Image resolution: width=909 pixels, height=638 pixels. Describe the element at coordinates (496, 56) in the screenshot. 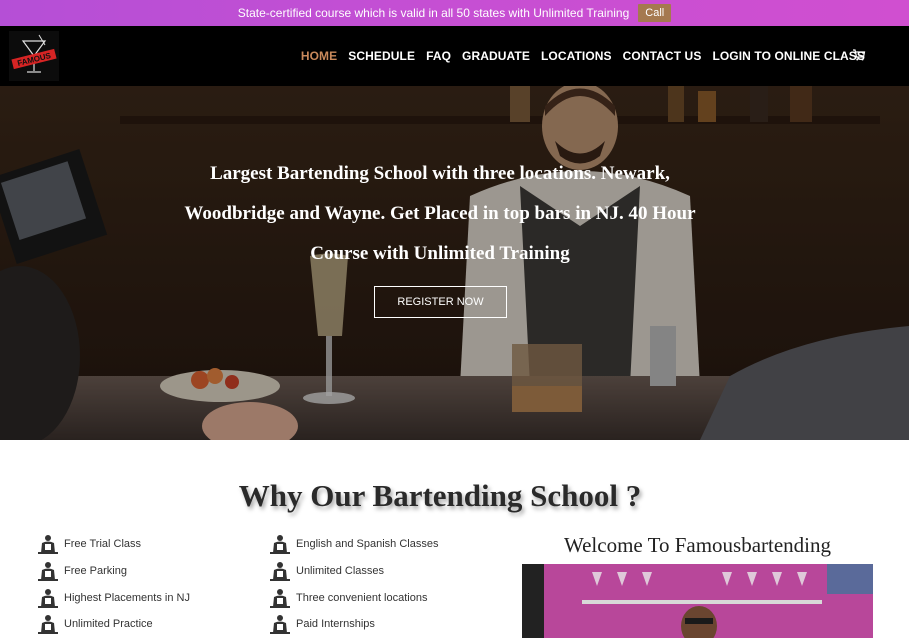

I see `nav-graduate: GRADUATE` at that location.